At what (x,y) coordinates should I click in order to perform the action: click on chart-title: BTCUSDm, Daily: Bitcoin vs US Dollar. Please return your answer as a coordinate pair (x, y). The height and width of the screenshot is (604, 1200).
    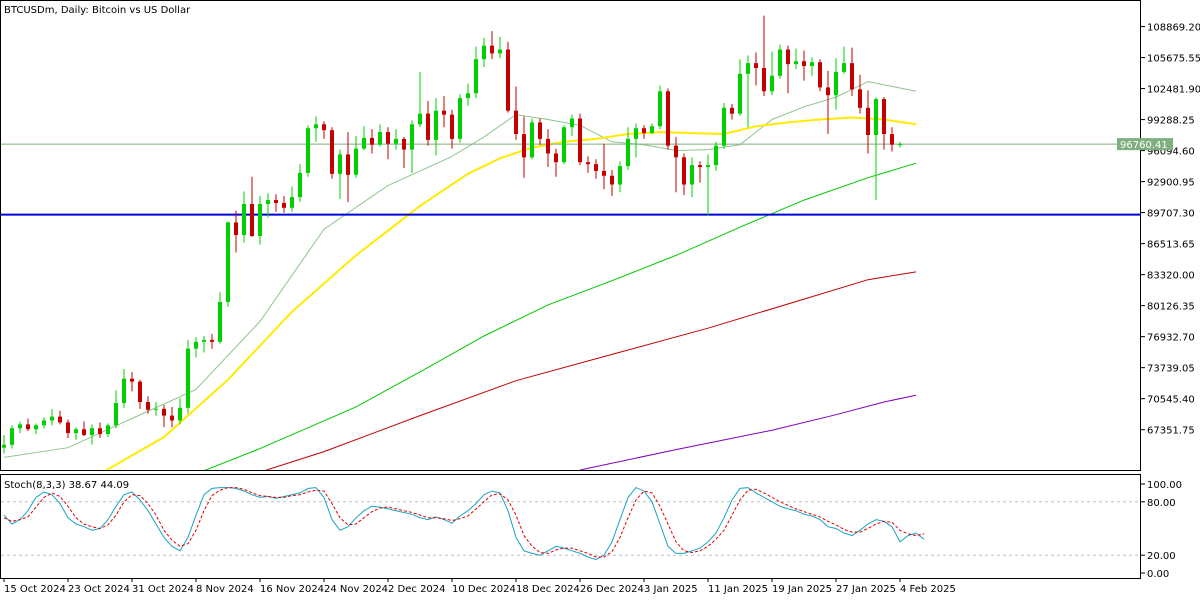
    Looking at the image, I should click on (97, 10).